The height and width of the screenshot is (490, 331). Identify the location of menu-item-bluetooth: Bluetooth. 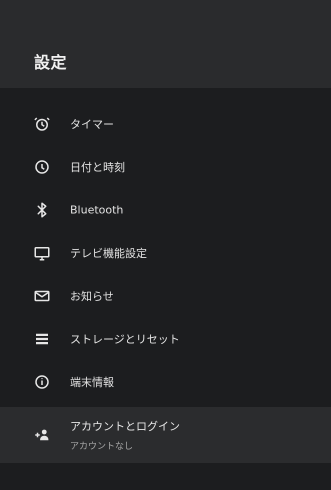
(165, 209).